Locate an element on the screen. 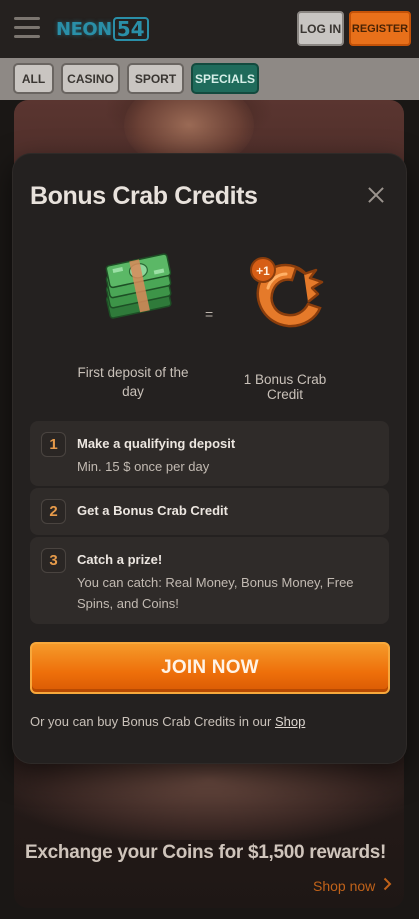 The width and height of the screenshot is (419, 919). money-stack-icon is located at coordinates (139, 288).